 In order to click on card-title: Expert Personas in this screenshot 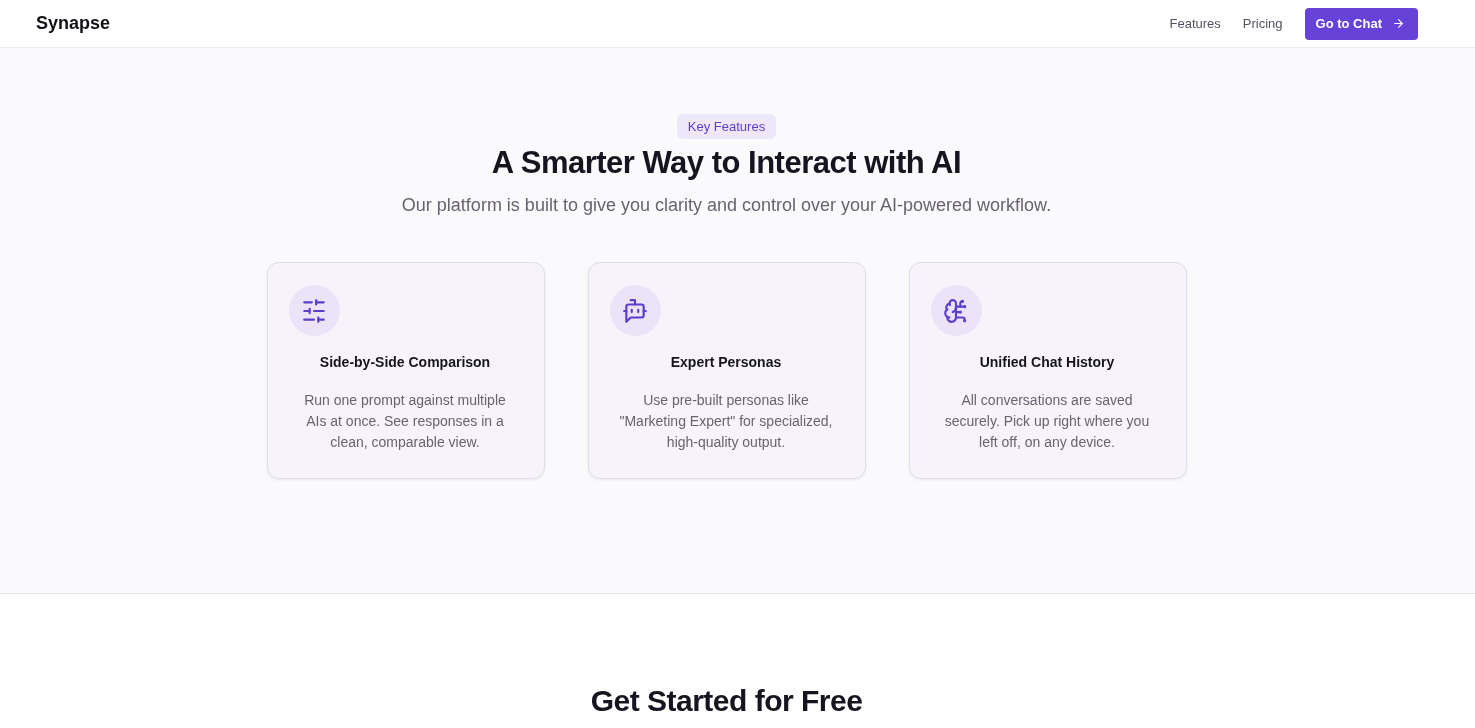, I will do `click(726, 362)`.